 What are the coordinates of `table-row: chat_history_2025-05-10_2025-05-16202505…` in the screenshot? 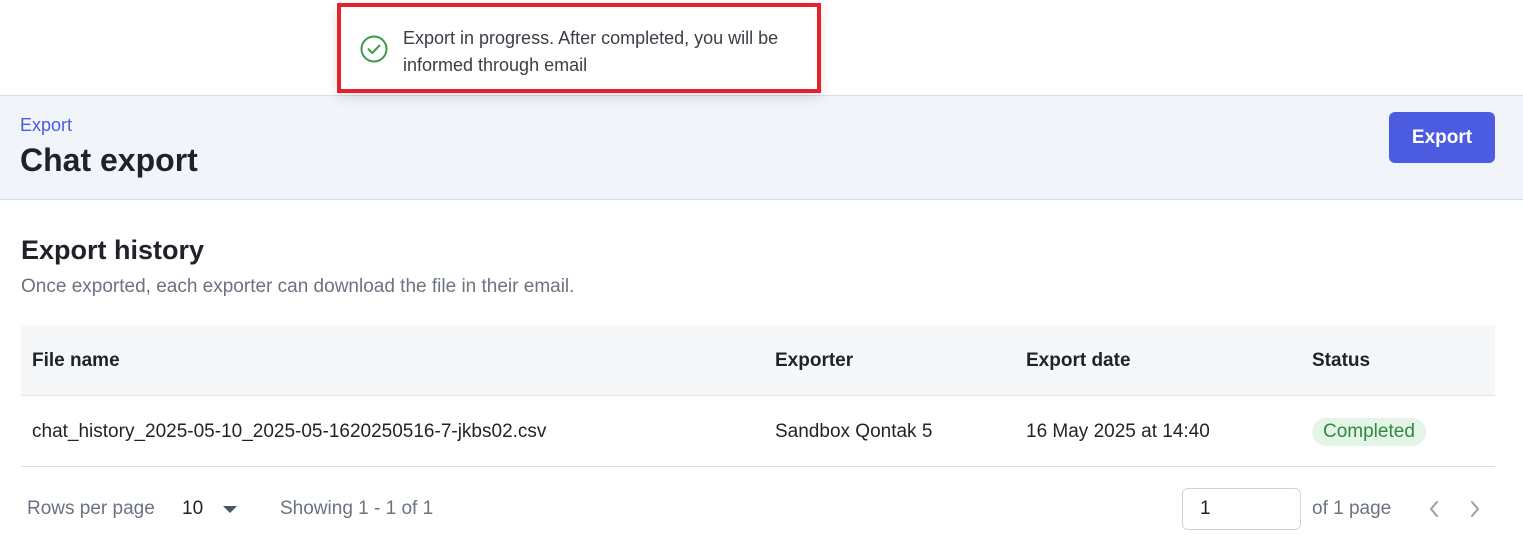 It's located at (758, 431).